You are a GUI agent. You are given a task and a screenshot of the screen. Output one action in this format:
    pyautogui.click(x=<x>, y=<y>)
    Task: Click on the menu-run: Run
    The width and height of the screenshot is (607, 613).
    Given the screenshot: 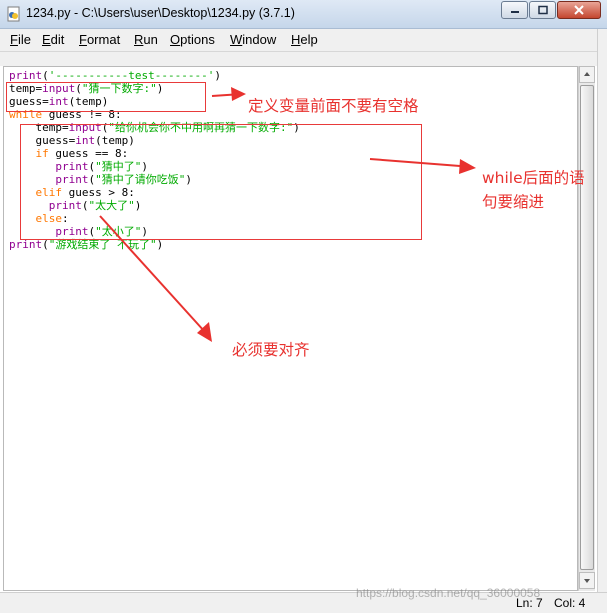 What is the action you would take?
    pyautogui.click(x=146, y=39)
    